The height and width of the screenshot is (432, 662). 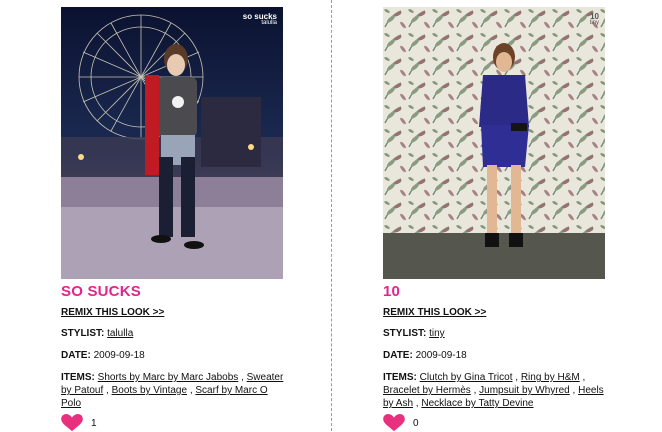 I want to click on like-count: 1, so click(x=94, y=423).